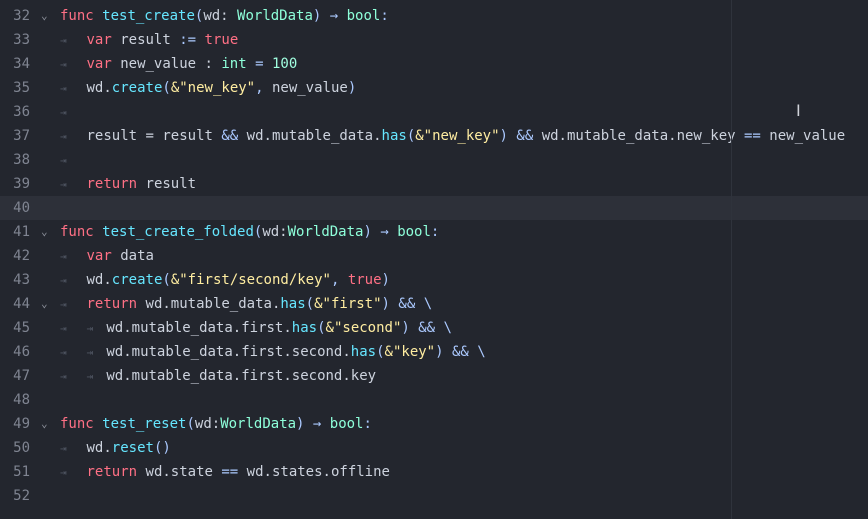  What do you see at coordinates (21, 232) in the screenshot?
I see `line-number: 41` at bounding box center [21, 232].